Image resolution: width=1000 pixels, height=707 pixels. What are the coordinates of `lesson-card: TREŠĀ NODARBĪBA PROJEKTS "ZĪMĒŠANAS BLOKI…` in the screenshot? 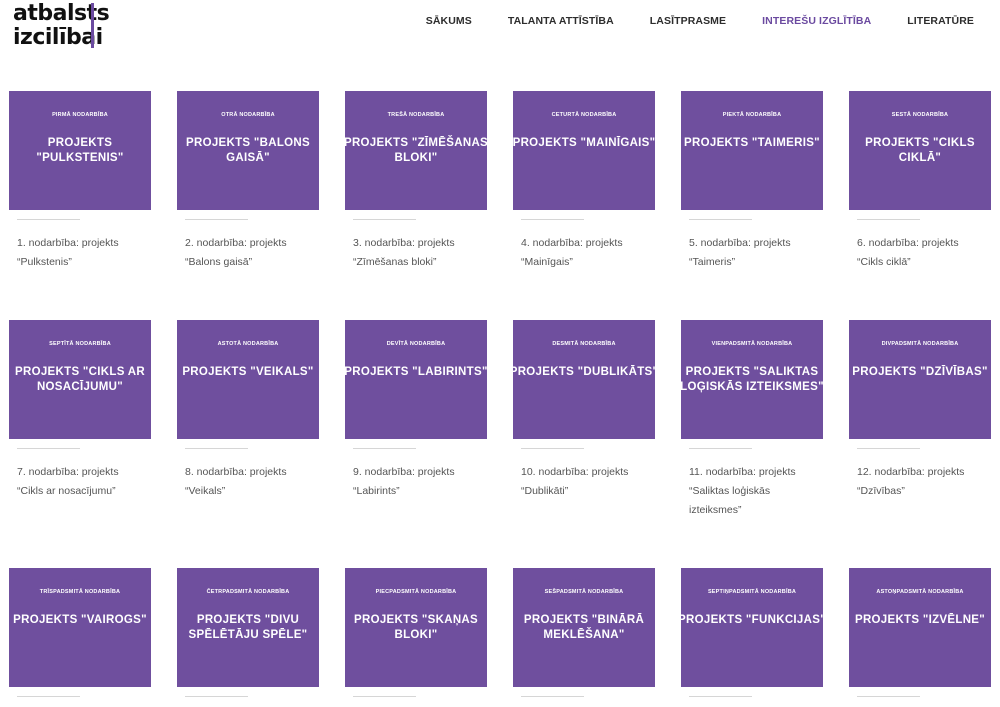 It's located at (416, 181).